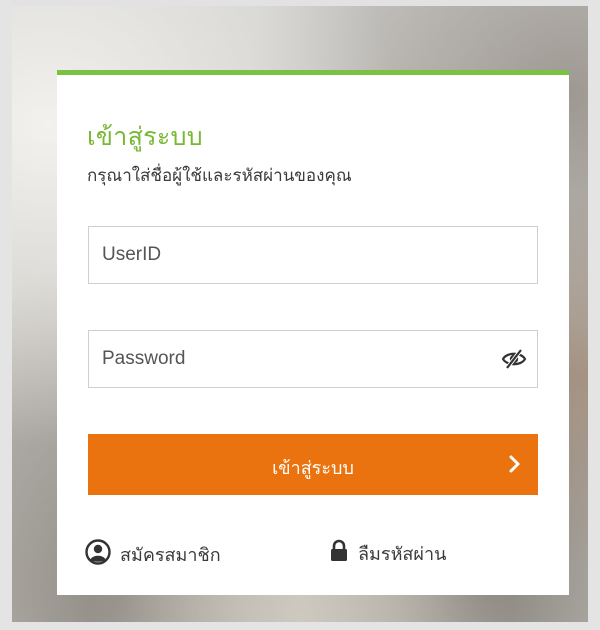 This screenshot has width=600, height=630. Describe the element at coordinates (145, 137) in the screenshot. I see `login-title: เข้าสู่ระบบ` at that location.